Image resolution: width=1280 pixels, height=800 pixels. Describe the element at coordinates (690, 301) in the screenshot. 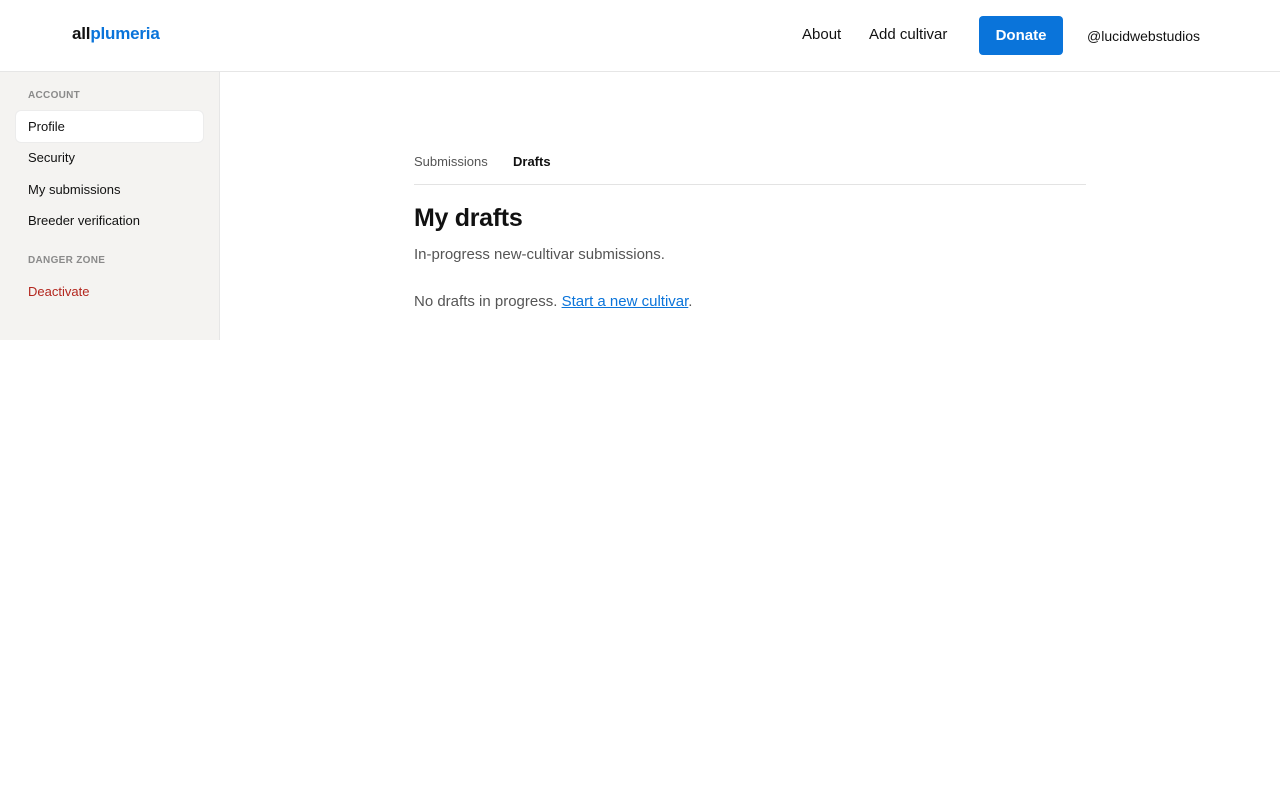

I see `empty-state-suffix: .` at that location.